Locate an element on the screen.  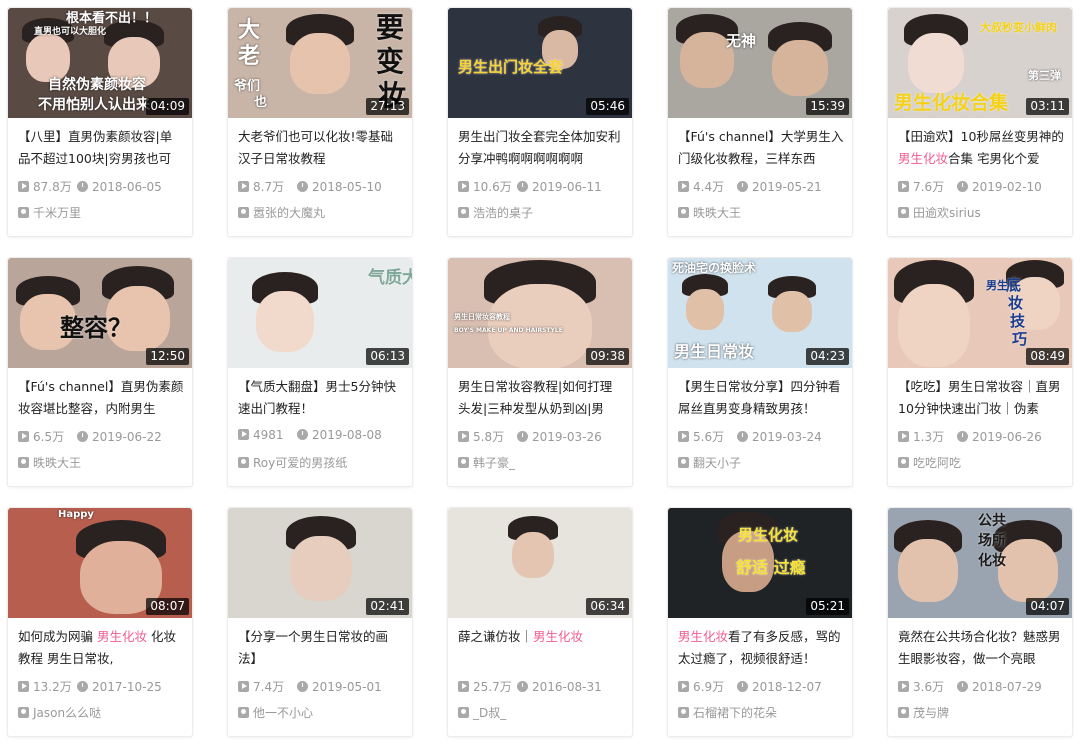
thumbnail-caption: 变 is located at coordinates (390, 61).